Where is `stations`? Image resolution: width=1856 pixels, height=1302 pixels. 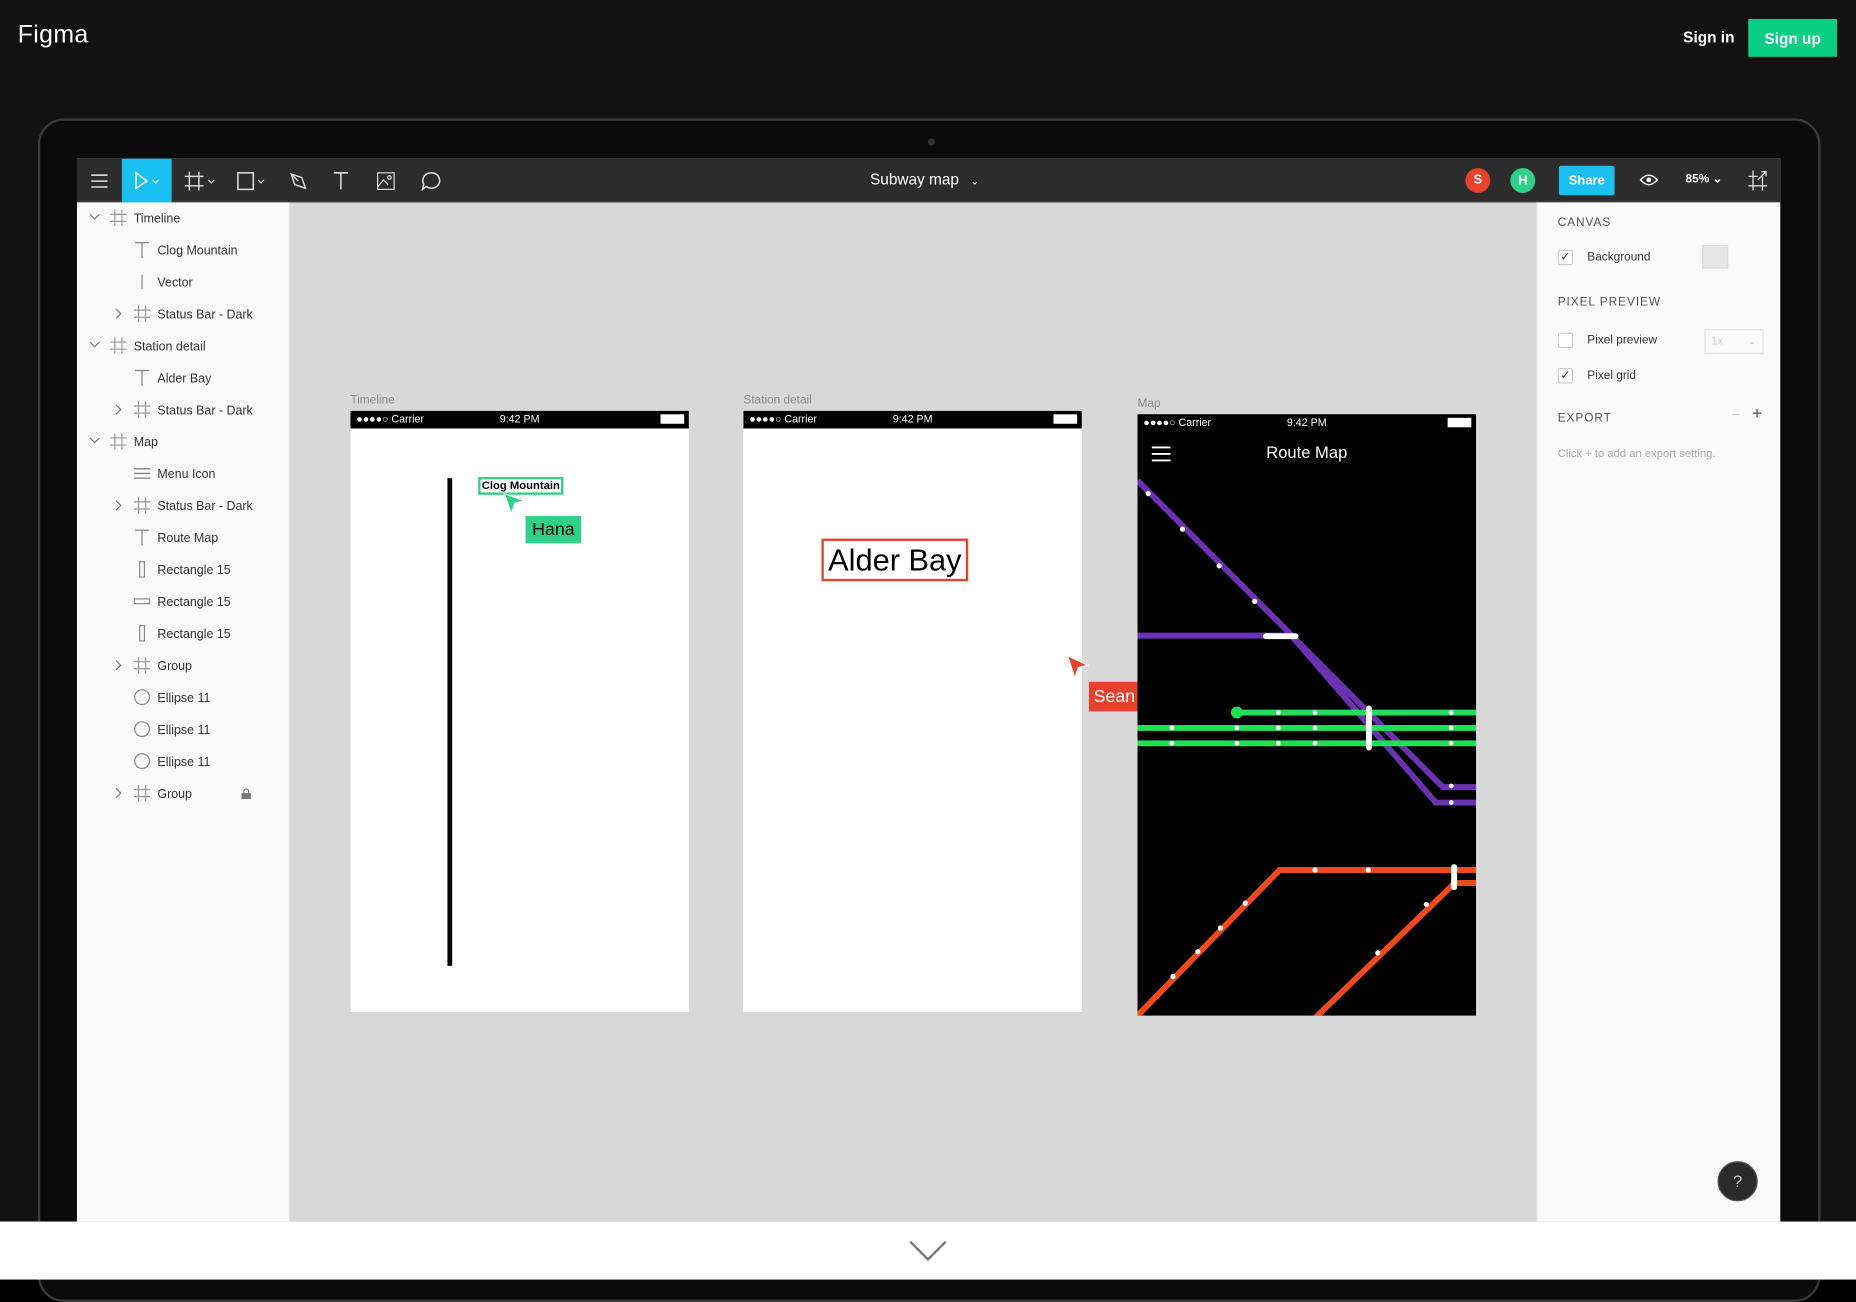
stations is located at coordinates (1301, 735).